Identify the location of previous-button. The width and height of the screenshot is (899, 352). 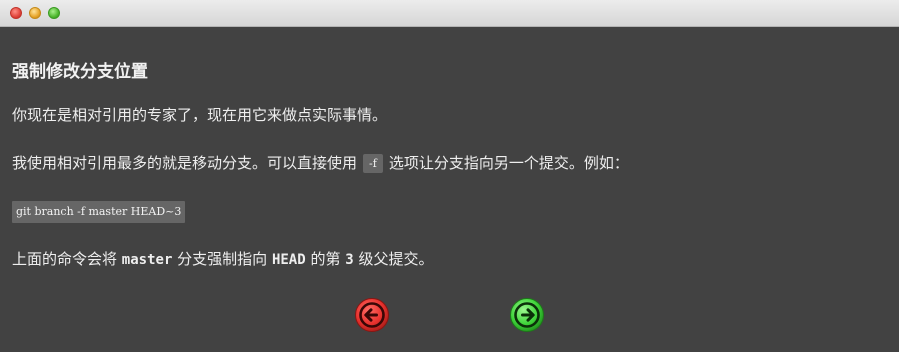
(372, 315).